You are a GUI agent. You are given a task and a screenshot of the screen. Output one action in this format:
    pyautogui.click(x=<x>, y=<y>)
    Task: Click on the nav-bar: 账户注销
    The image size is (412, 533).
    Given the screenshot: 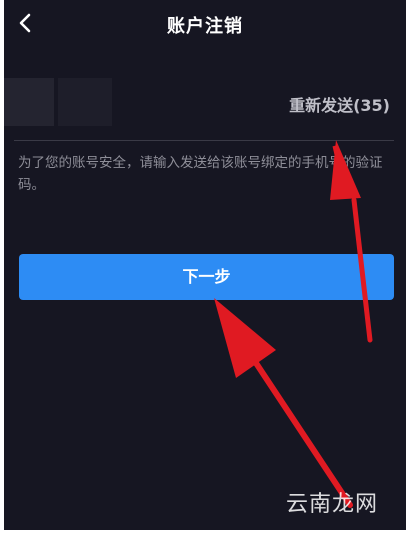 What is the action you would take?
    pyautogui.click(x=205, y=23)
    